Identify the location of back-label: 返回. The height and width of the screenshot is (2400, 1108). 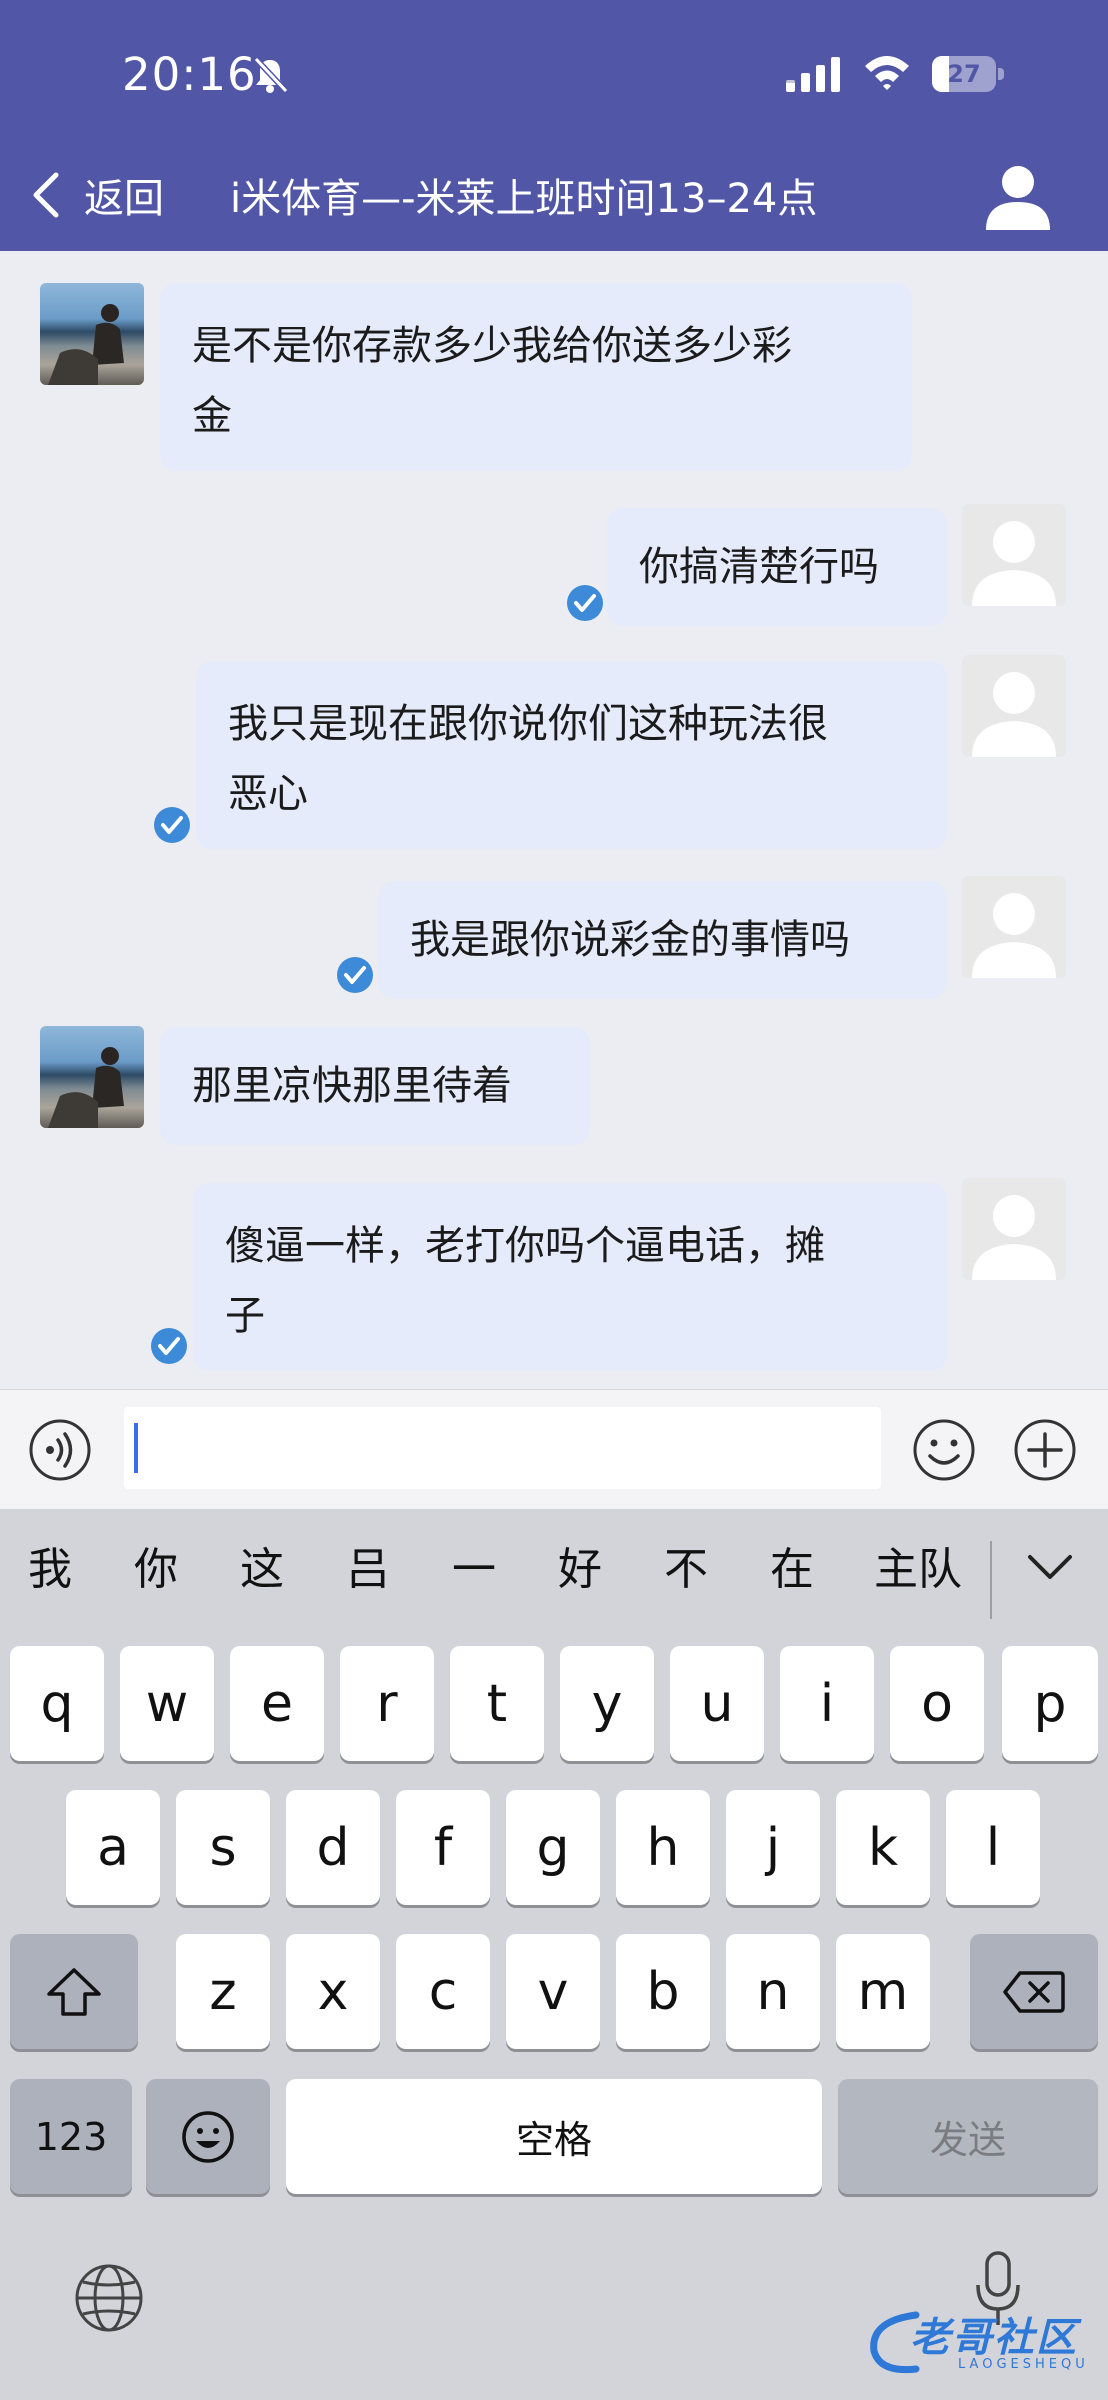
(124, 199).